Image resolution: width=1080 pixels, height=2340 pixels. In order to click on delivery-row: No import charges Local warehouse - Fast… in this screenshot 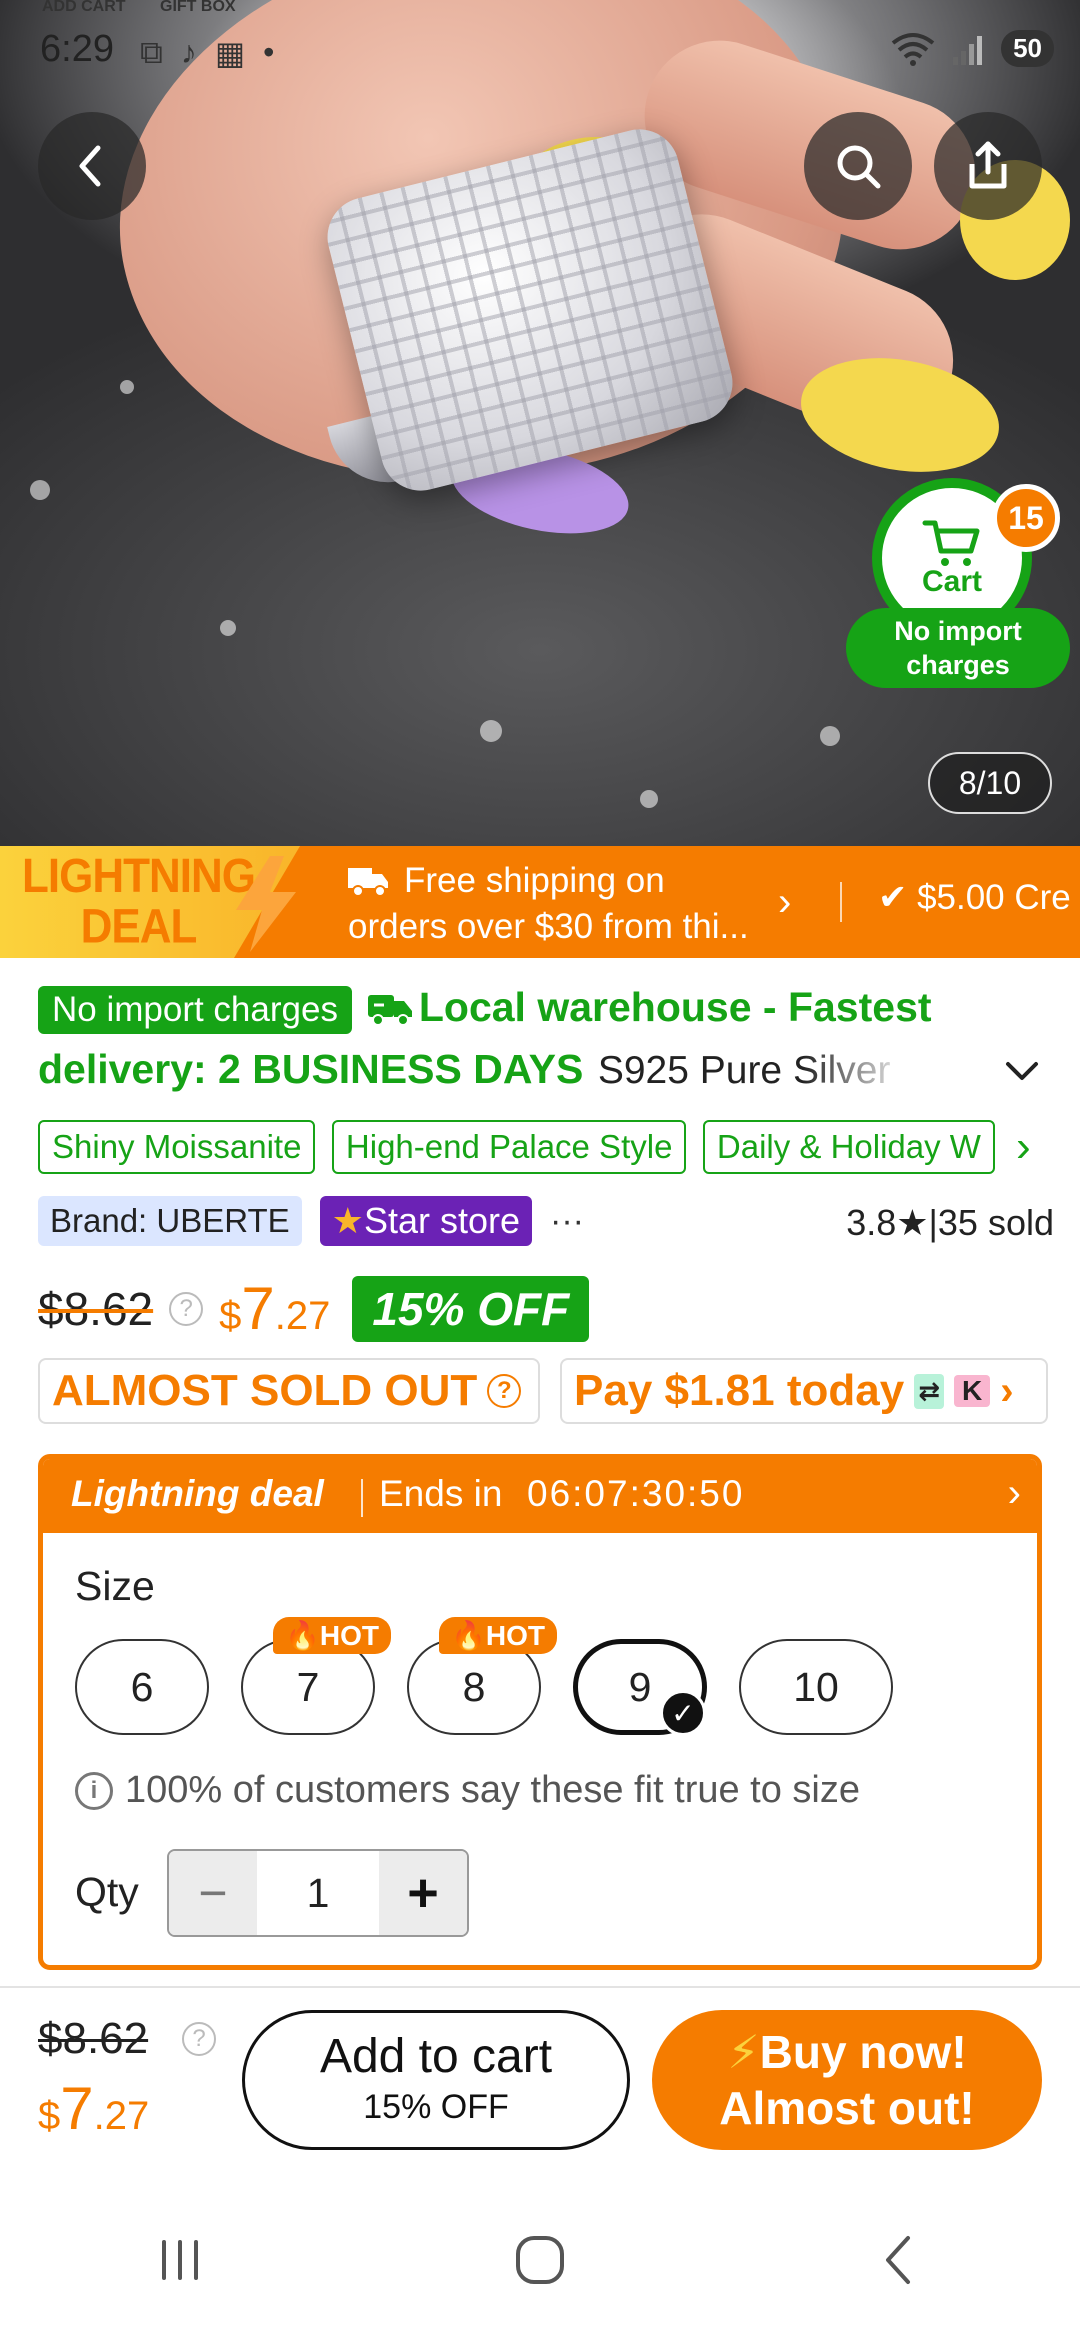, I will do `click(543, 1009)`.